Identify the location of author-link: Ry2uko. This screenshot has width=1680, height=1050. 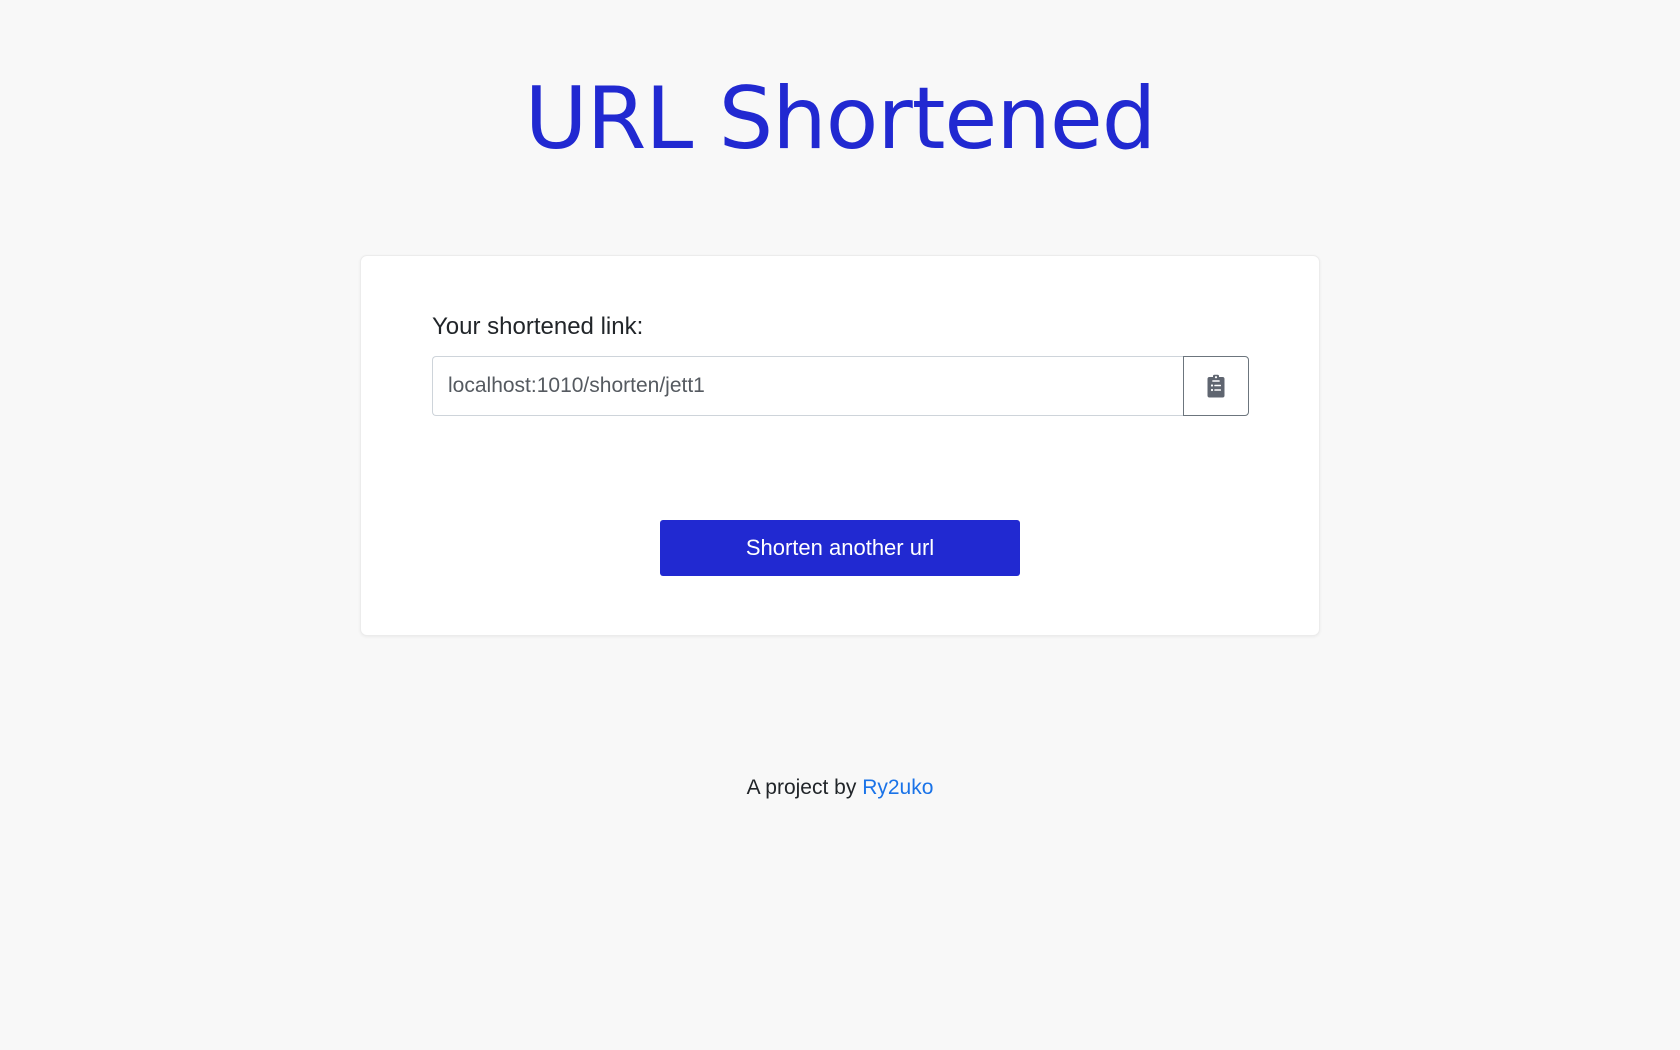
(897, 787).